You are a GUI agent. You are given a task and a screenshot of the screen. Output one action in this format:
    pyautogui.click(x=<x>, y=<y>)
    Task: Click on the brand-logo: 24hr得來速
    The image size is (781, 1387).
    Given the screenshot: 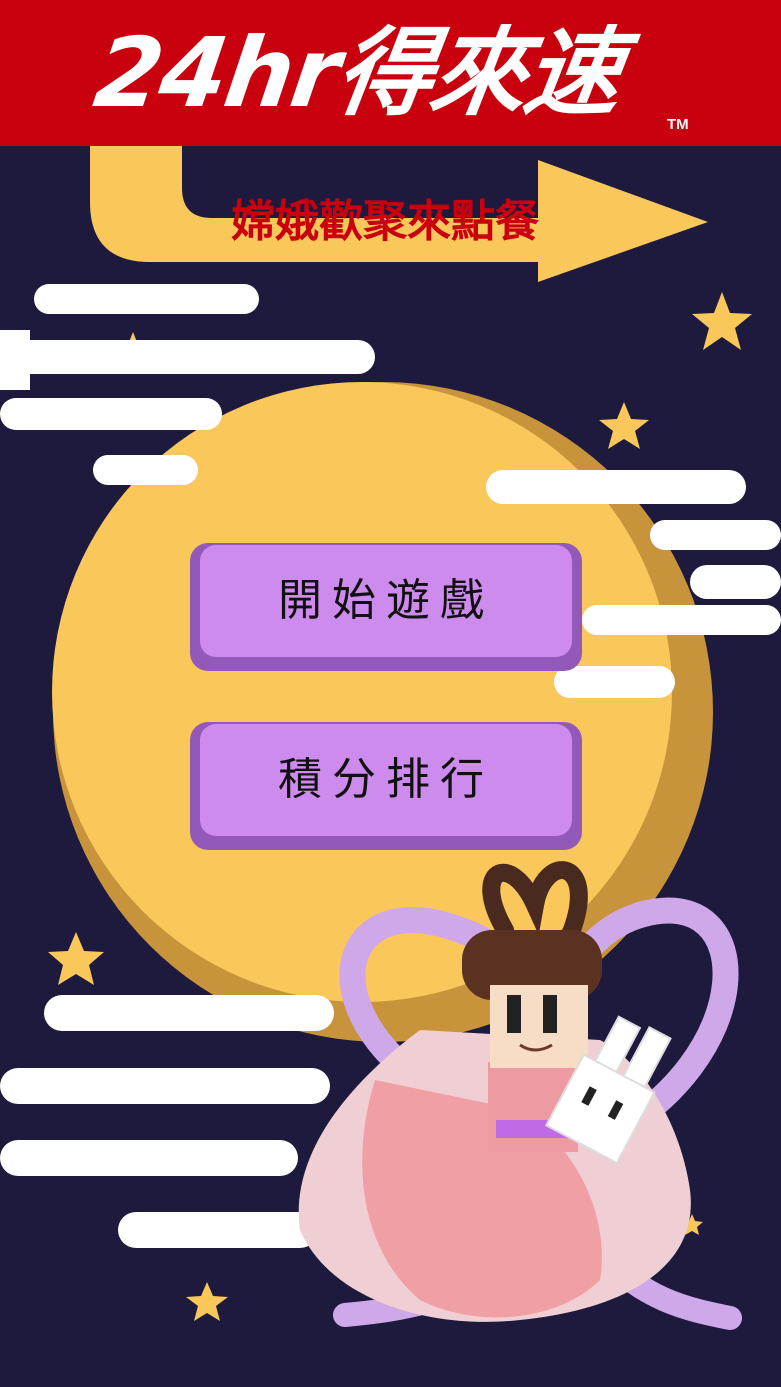 What is the action you would take?
    pyautogui.click(x=358, y=73)
    